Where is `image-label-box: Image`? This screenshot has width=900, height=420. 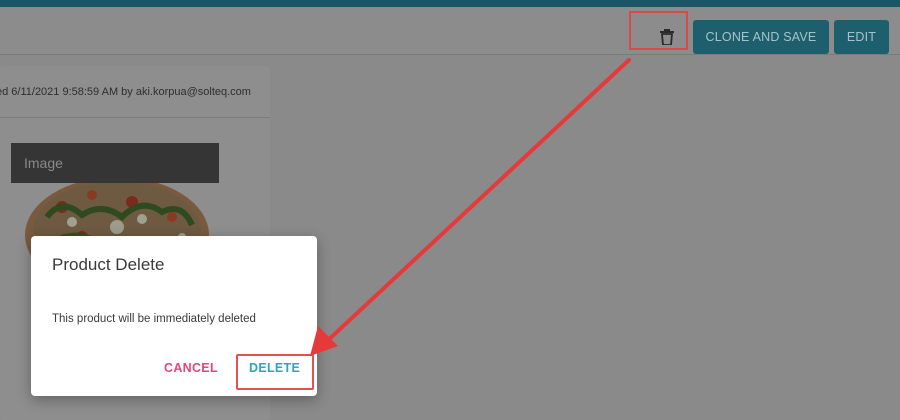
image-label-box: Image is located at coordinates (115, 163).